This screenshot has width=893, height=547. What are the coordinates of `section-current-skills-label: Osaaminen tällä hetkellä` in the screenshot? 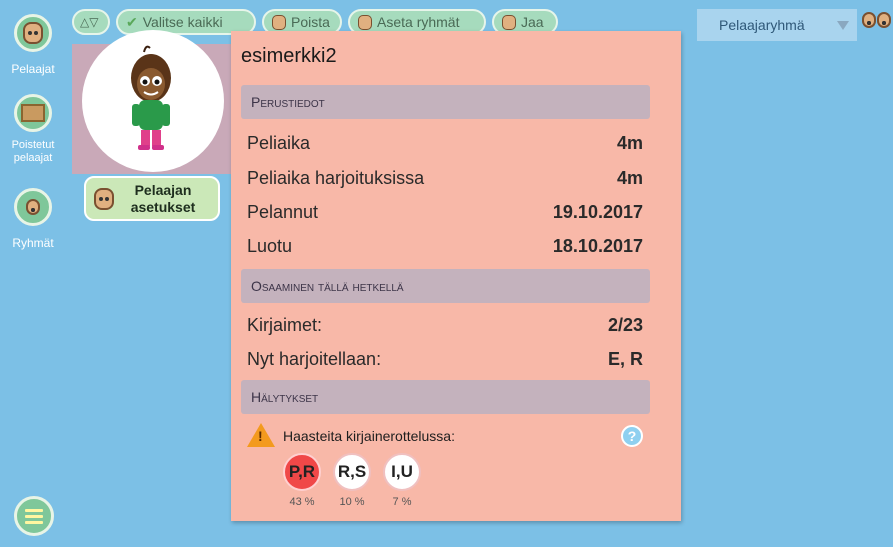 It's located at (327, 286).